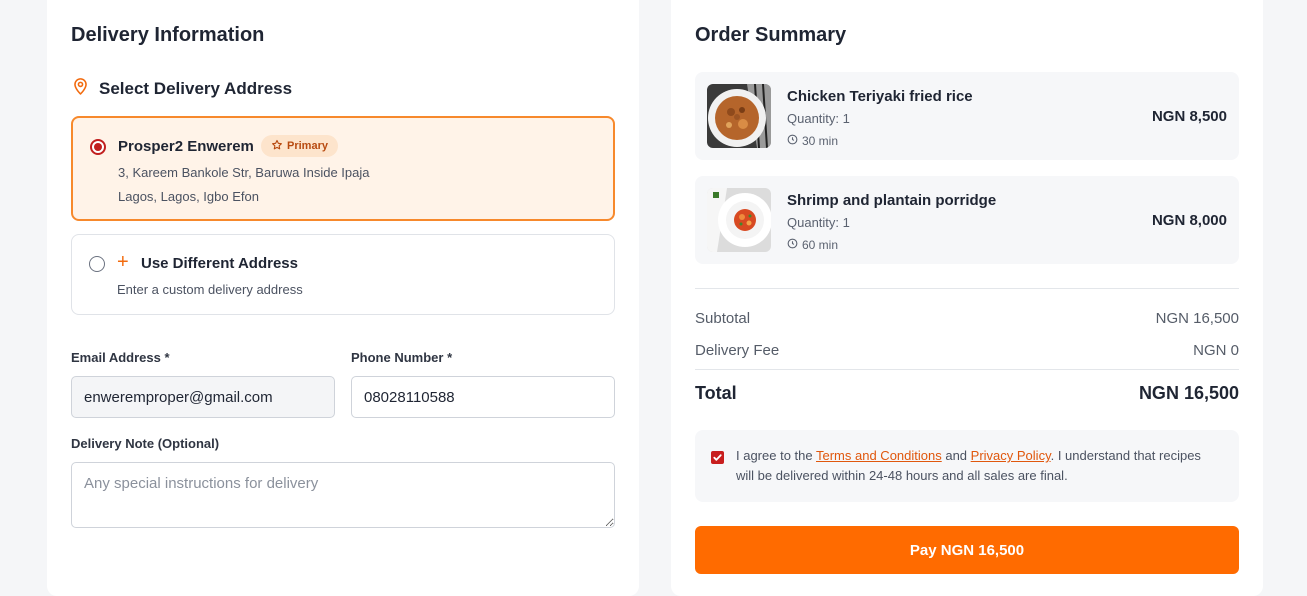 This screenshot has height=596, width=1307. What do you see at coordinates (1197, 318) in the screenshot?
I see `subtotal-value: NGN 16,500` at bounding box center [1197, 318].